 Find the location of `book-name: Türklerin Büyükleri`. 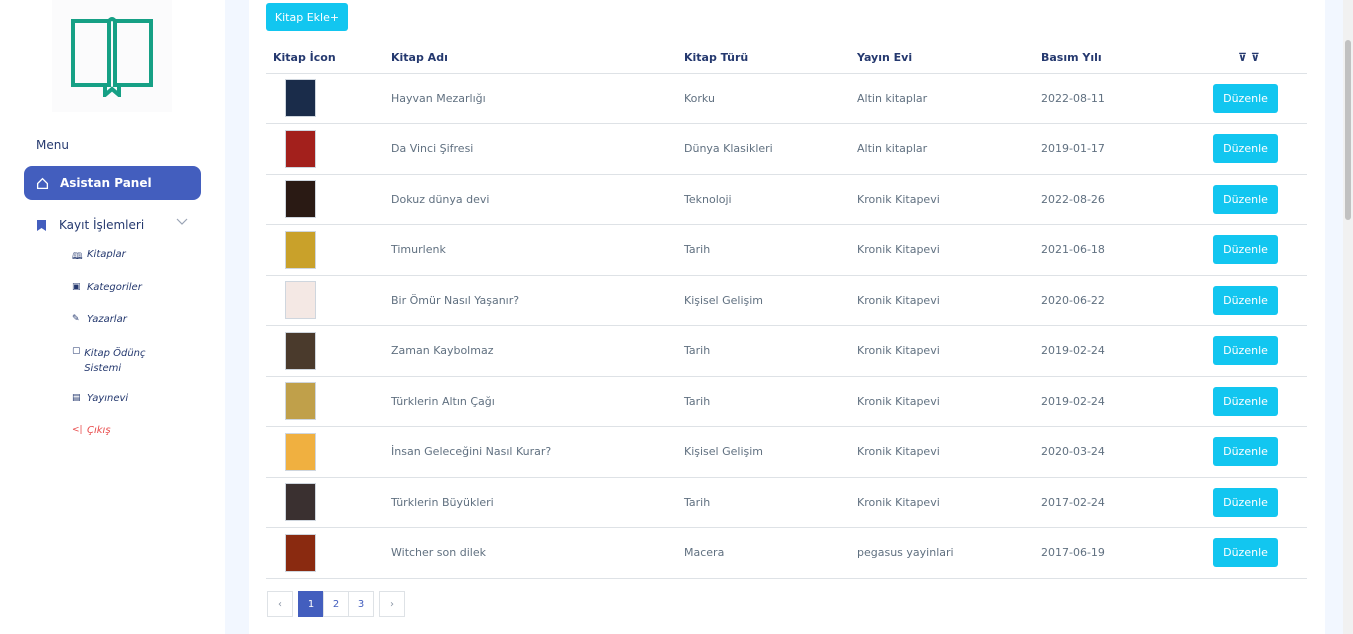

book-name: Türklerin Büyükleri is located at coordinates (530, 502).